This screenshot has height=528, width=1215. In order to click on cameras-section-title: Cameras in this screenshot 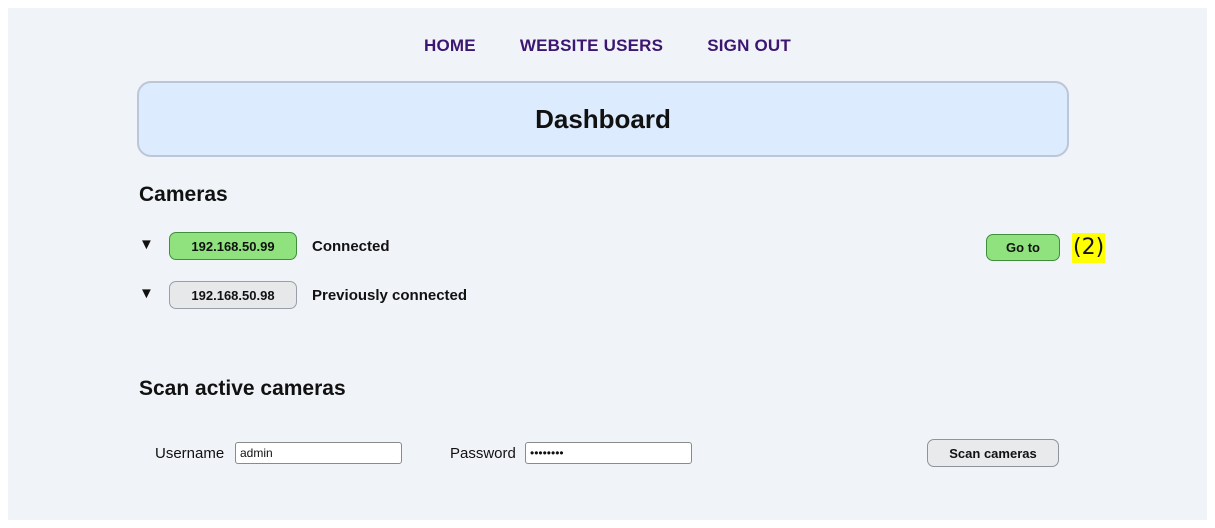, I will do `click(183, 194)`.